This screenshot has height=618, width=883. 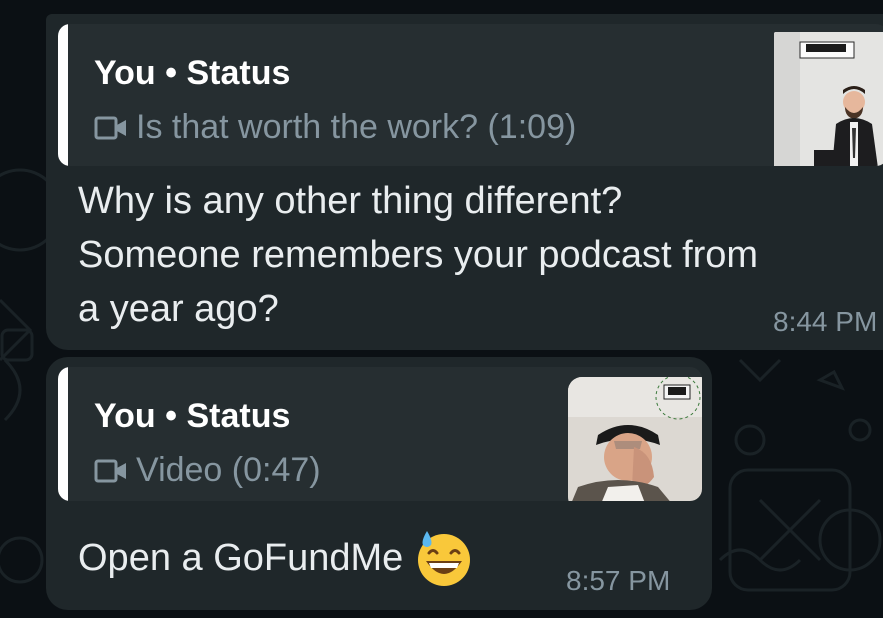 I want to click on quote-text: Video (0:47), so click(x=228, y=470).